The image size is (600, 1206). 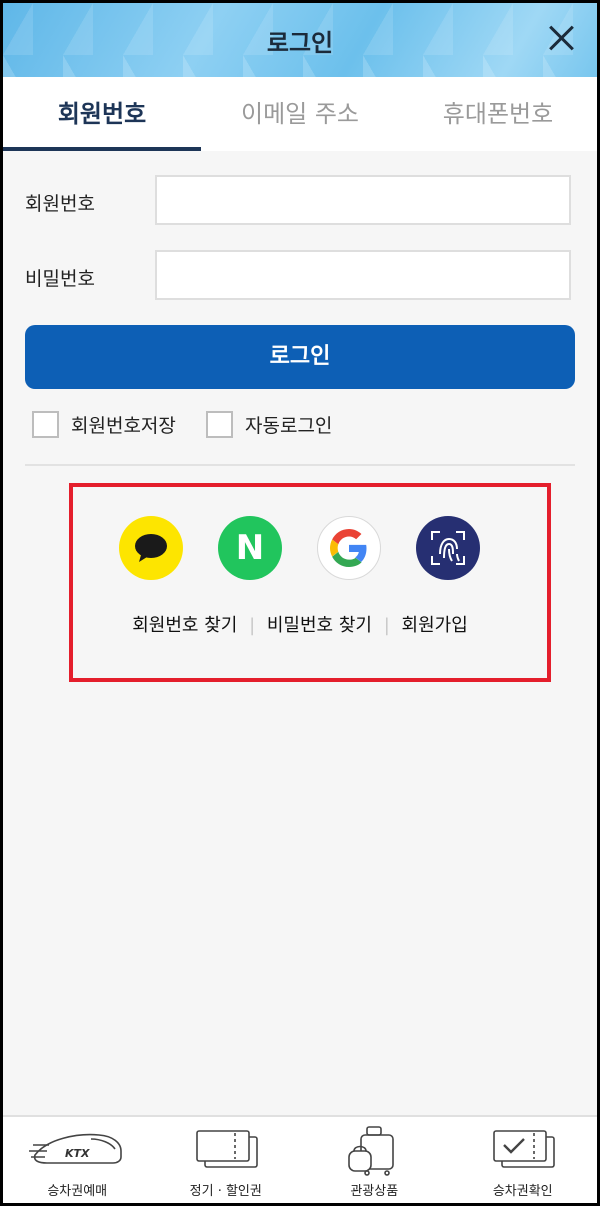 I want to click on header-bar: 로그인, so click(x=300, y=40).